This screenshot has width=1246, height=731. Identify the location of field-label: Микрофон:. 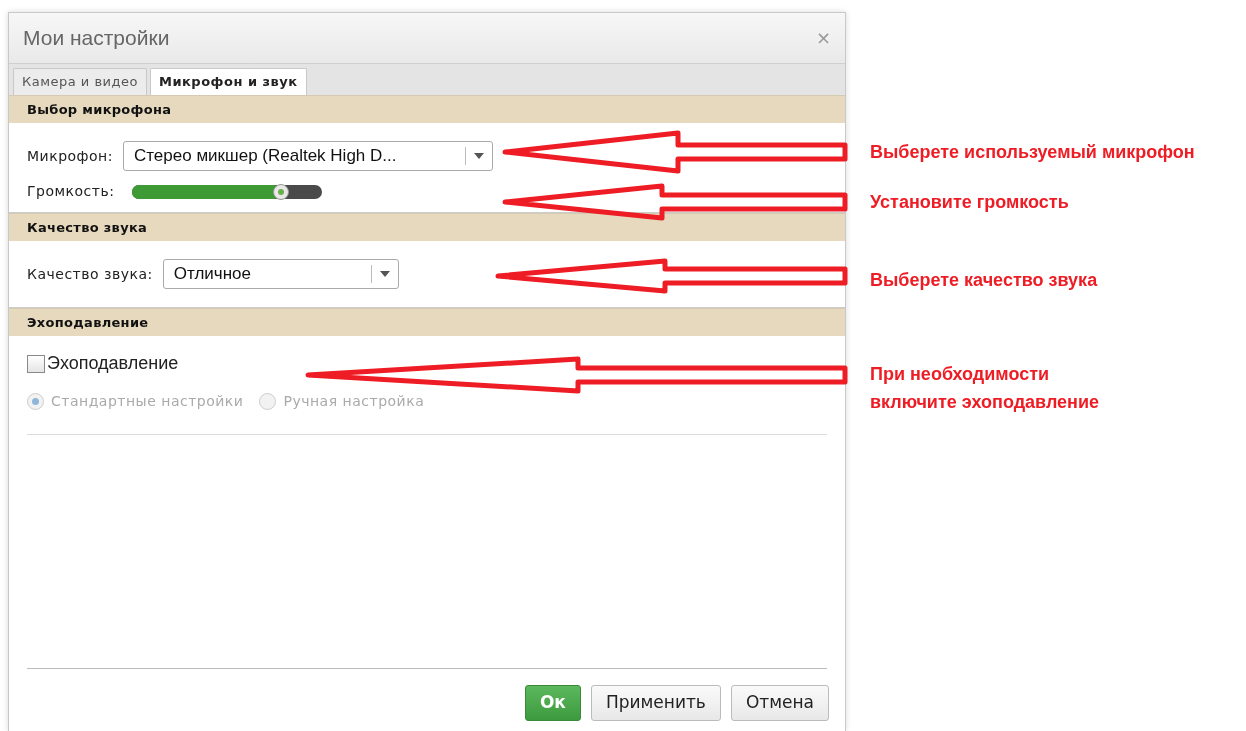
(70, 156).